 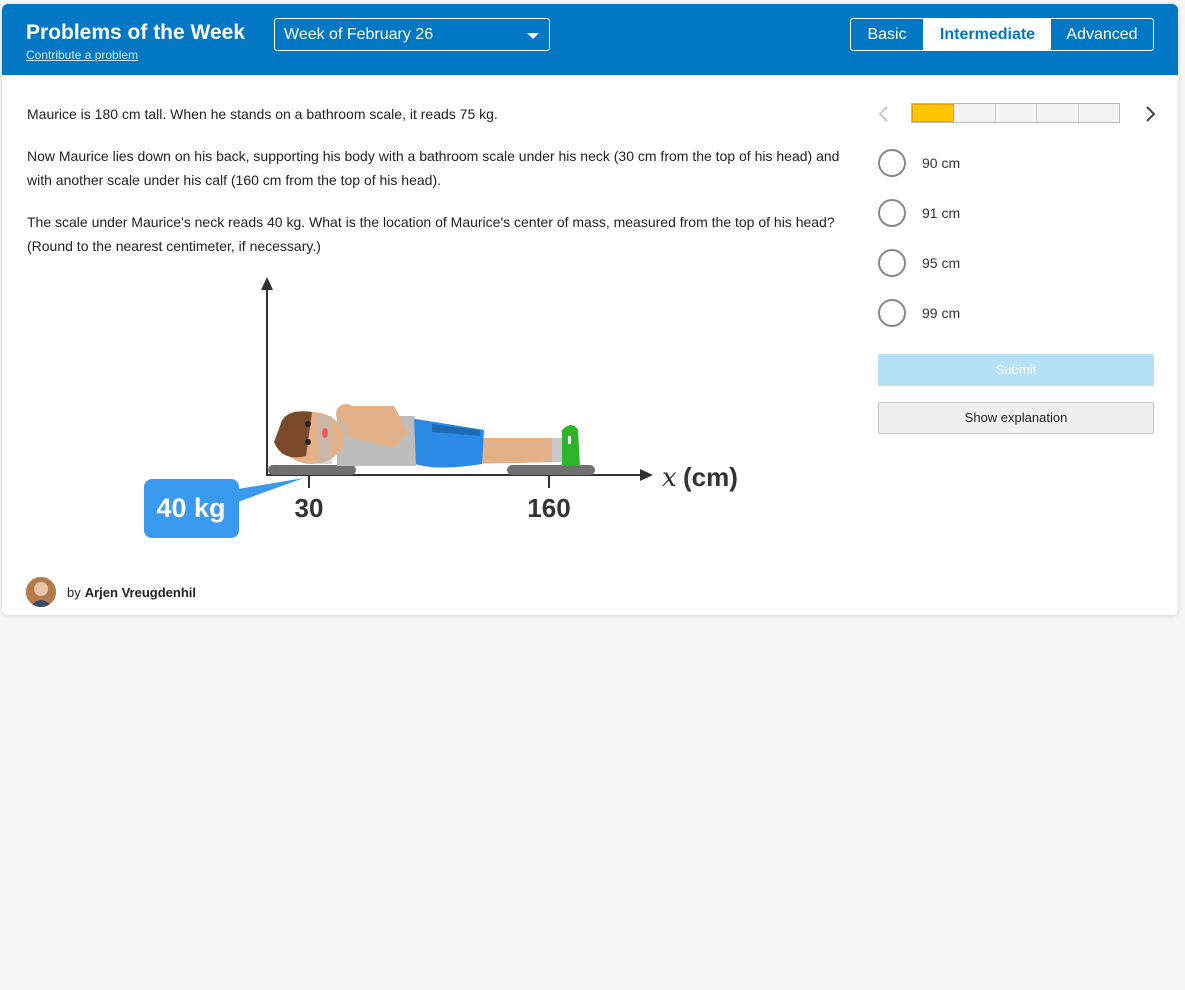 I want to click on prev-arrow-icon, so click(x=884, y=114).